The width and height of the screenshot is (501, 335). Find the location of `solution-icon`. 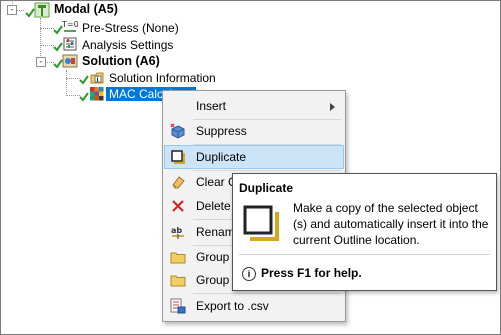

solution-icon is located at coordinates (70, 61).